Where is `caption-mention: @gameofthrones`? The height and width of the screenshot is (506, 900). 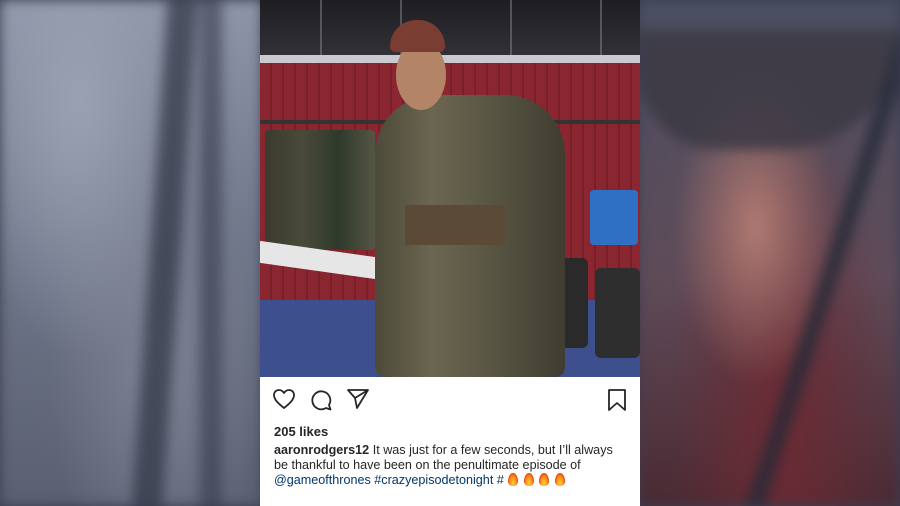
caption-mention: @gameofthrones is located at coordinates (322, 480).